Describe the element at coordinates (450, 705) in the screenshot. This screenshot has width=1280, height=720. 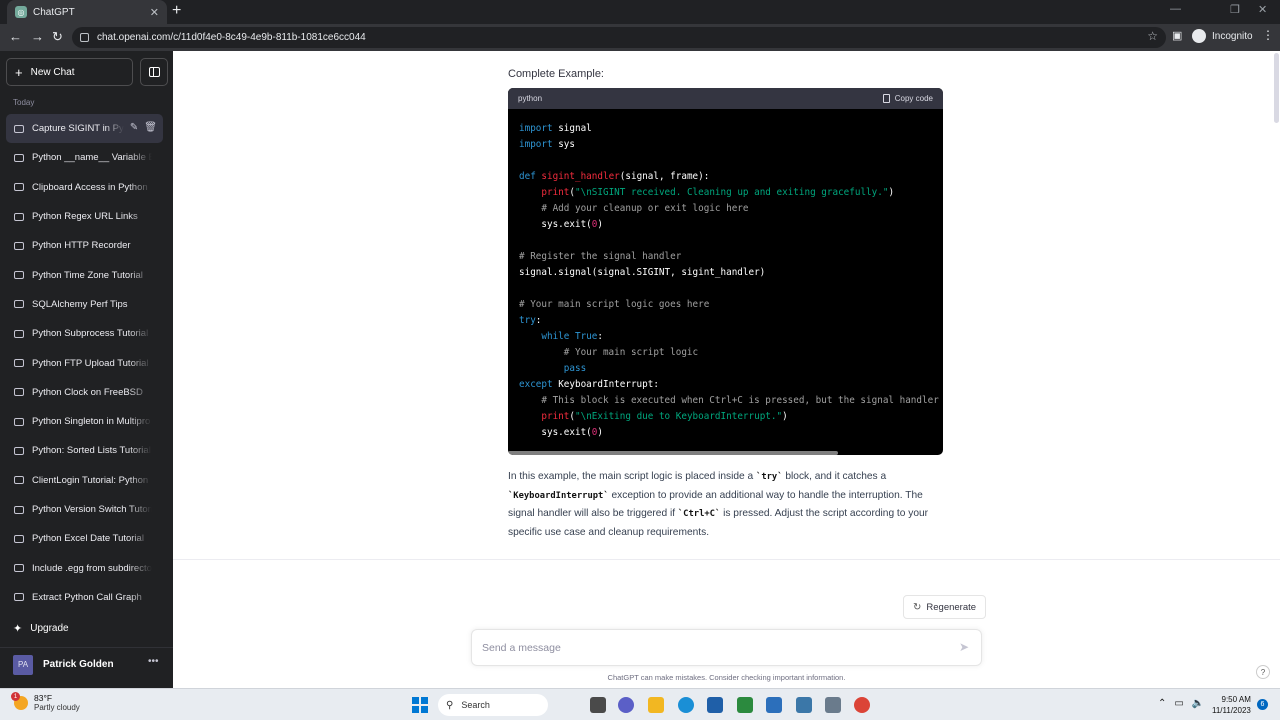
I see `search-icon: ⚲` at that location.